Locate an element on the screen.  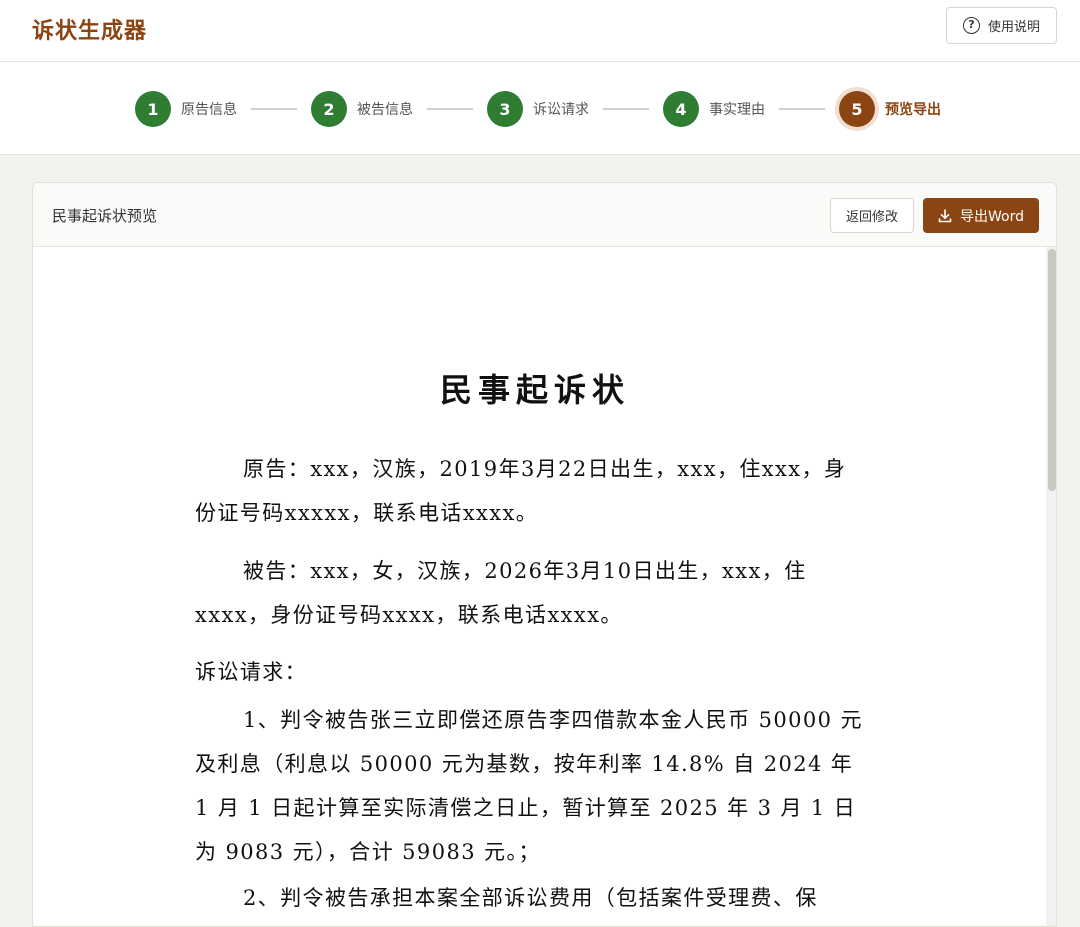
step-1: 1 原告信息 is located at coordinates (186, 109).